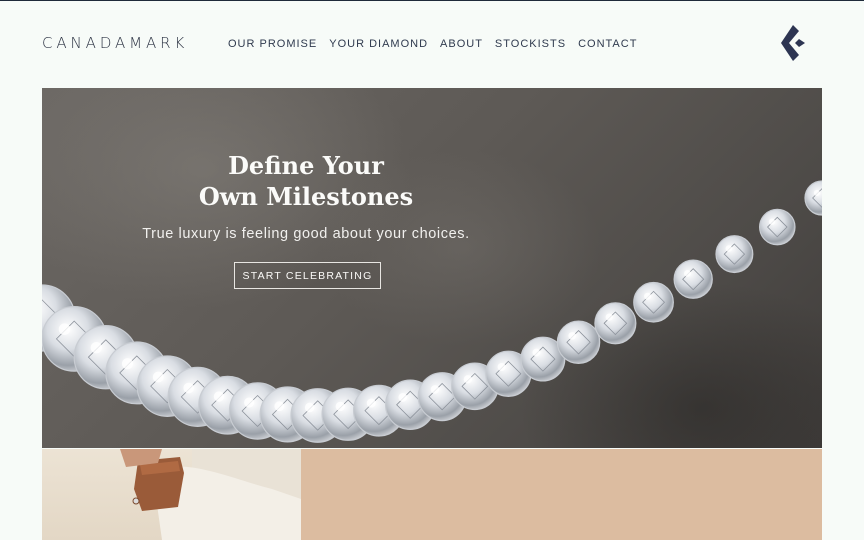 The height and width of the screenshot is (540, 864). I want to click on clutch-photo-art, so click(210, 494).